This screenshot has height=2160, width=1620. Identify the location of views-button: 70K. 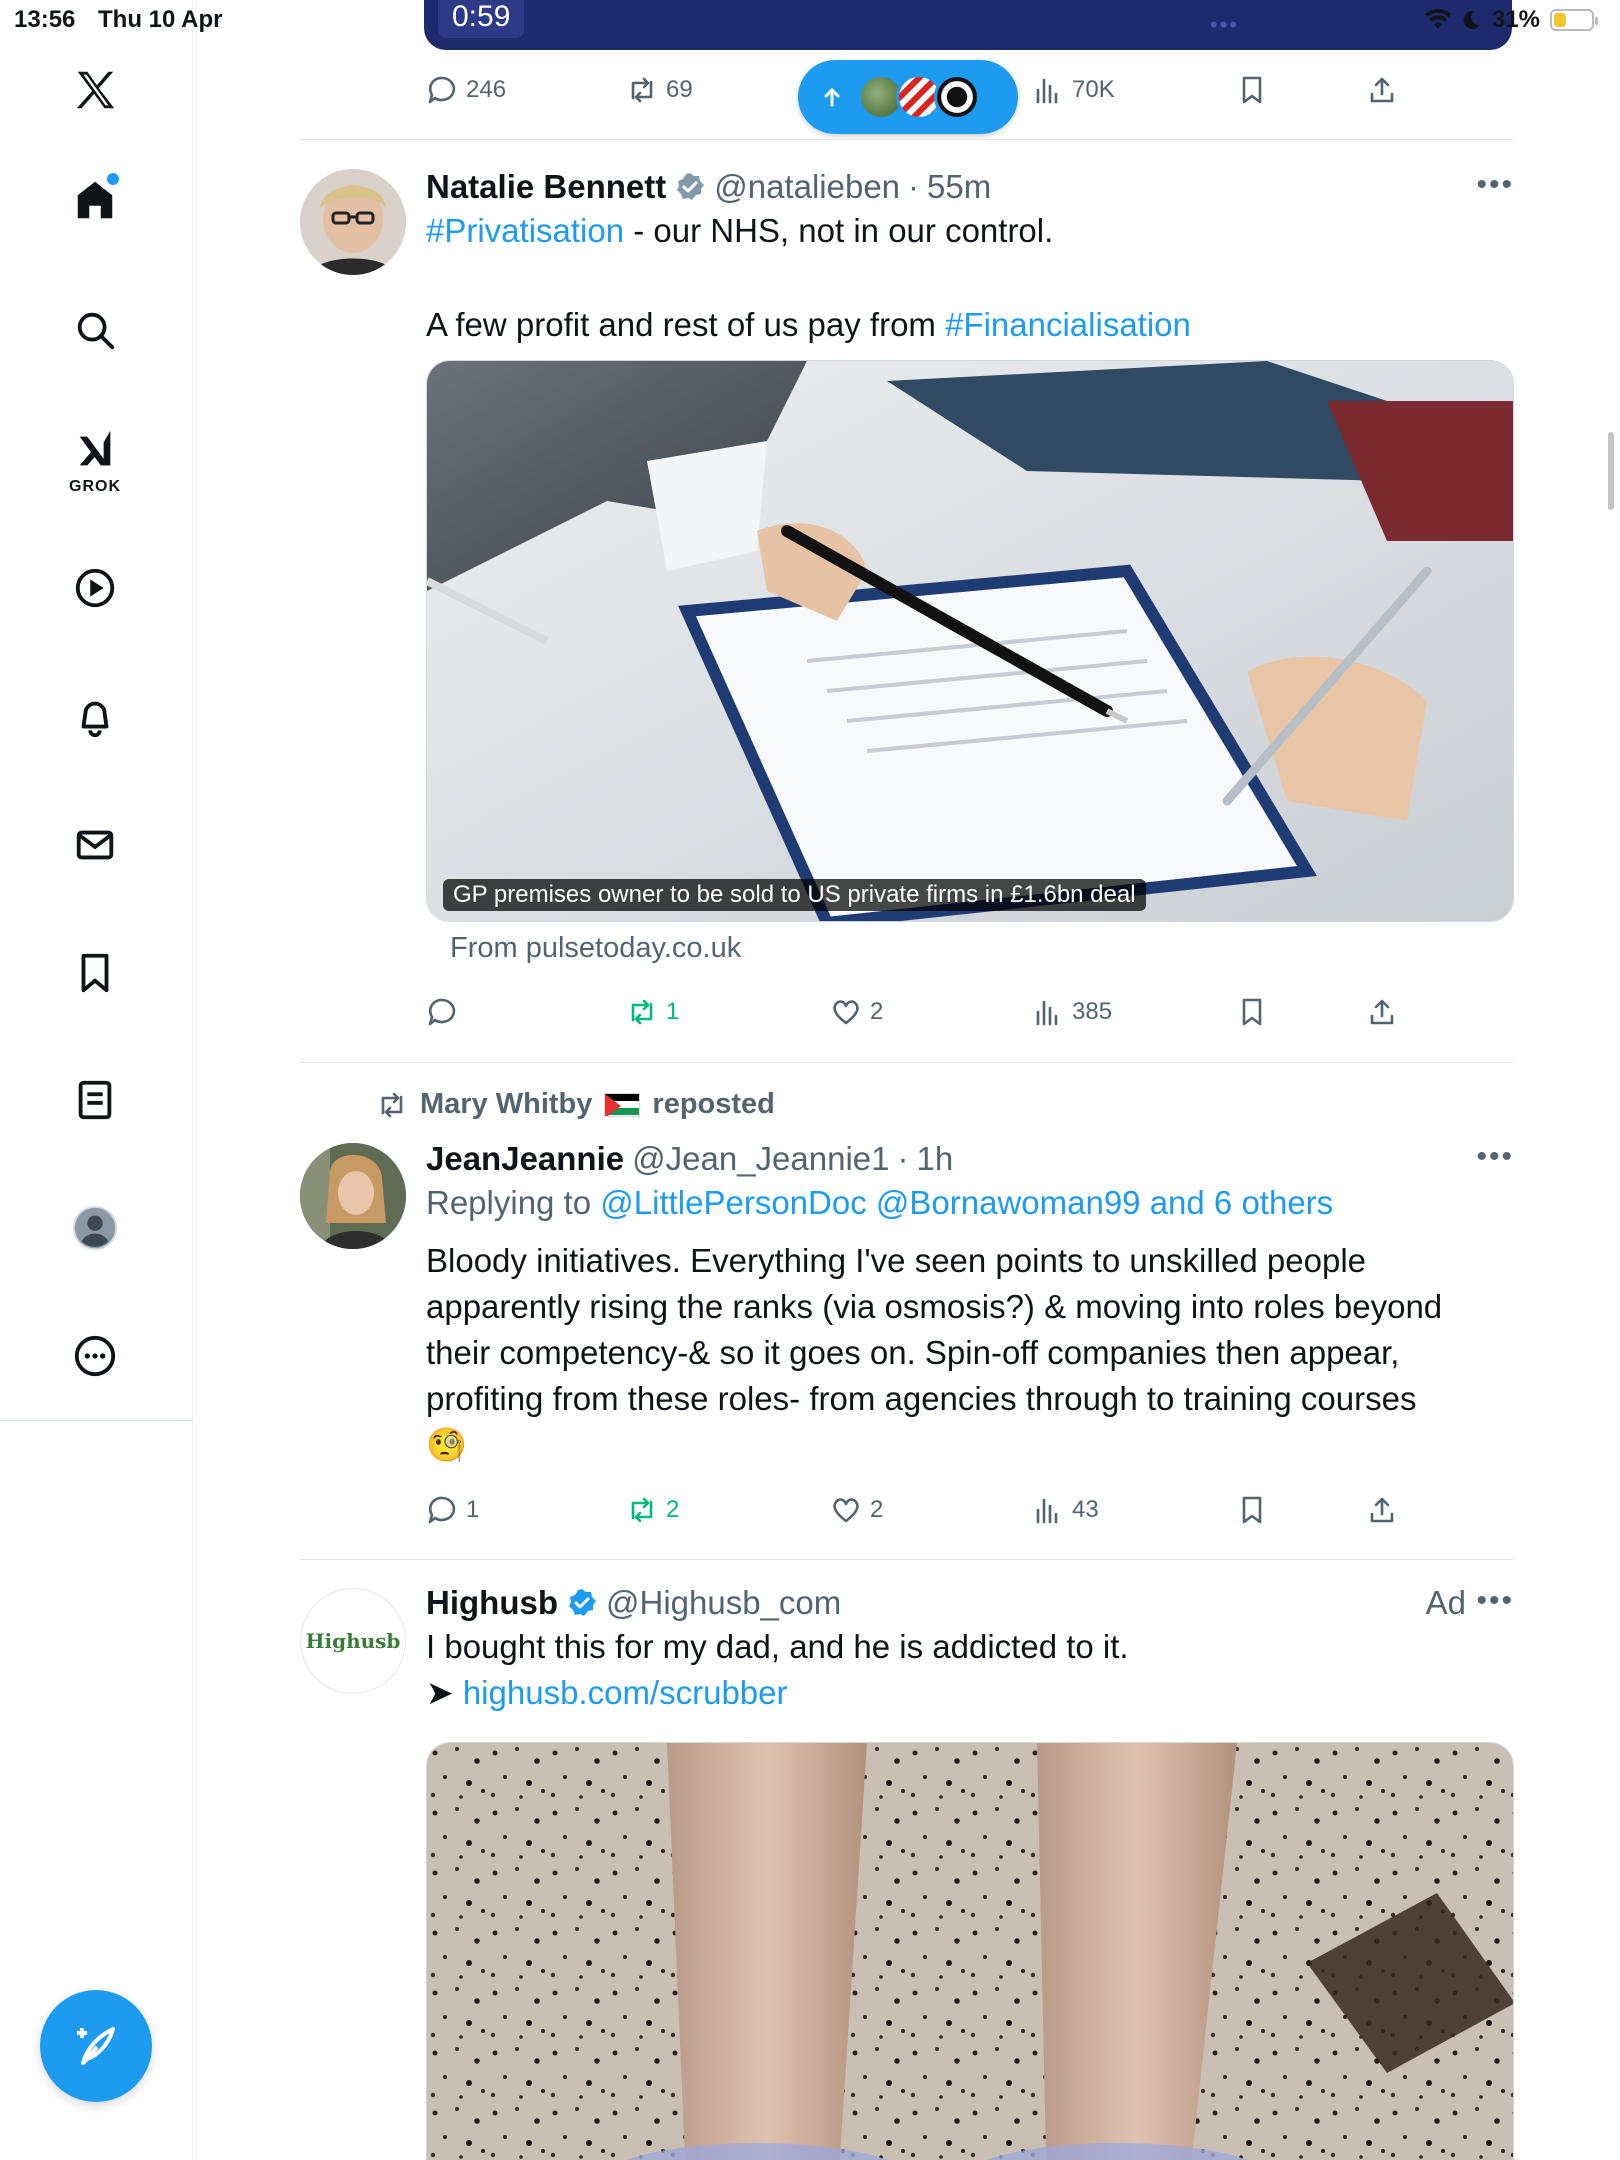
(1073, 90).